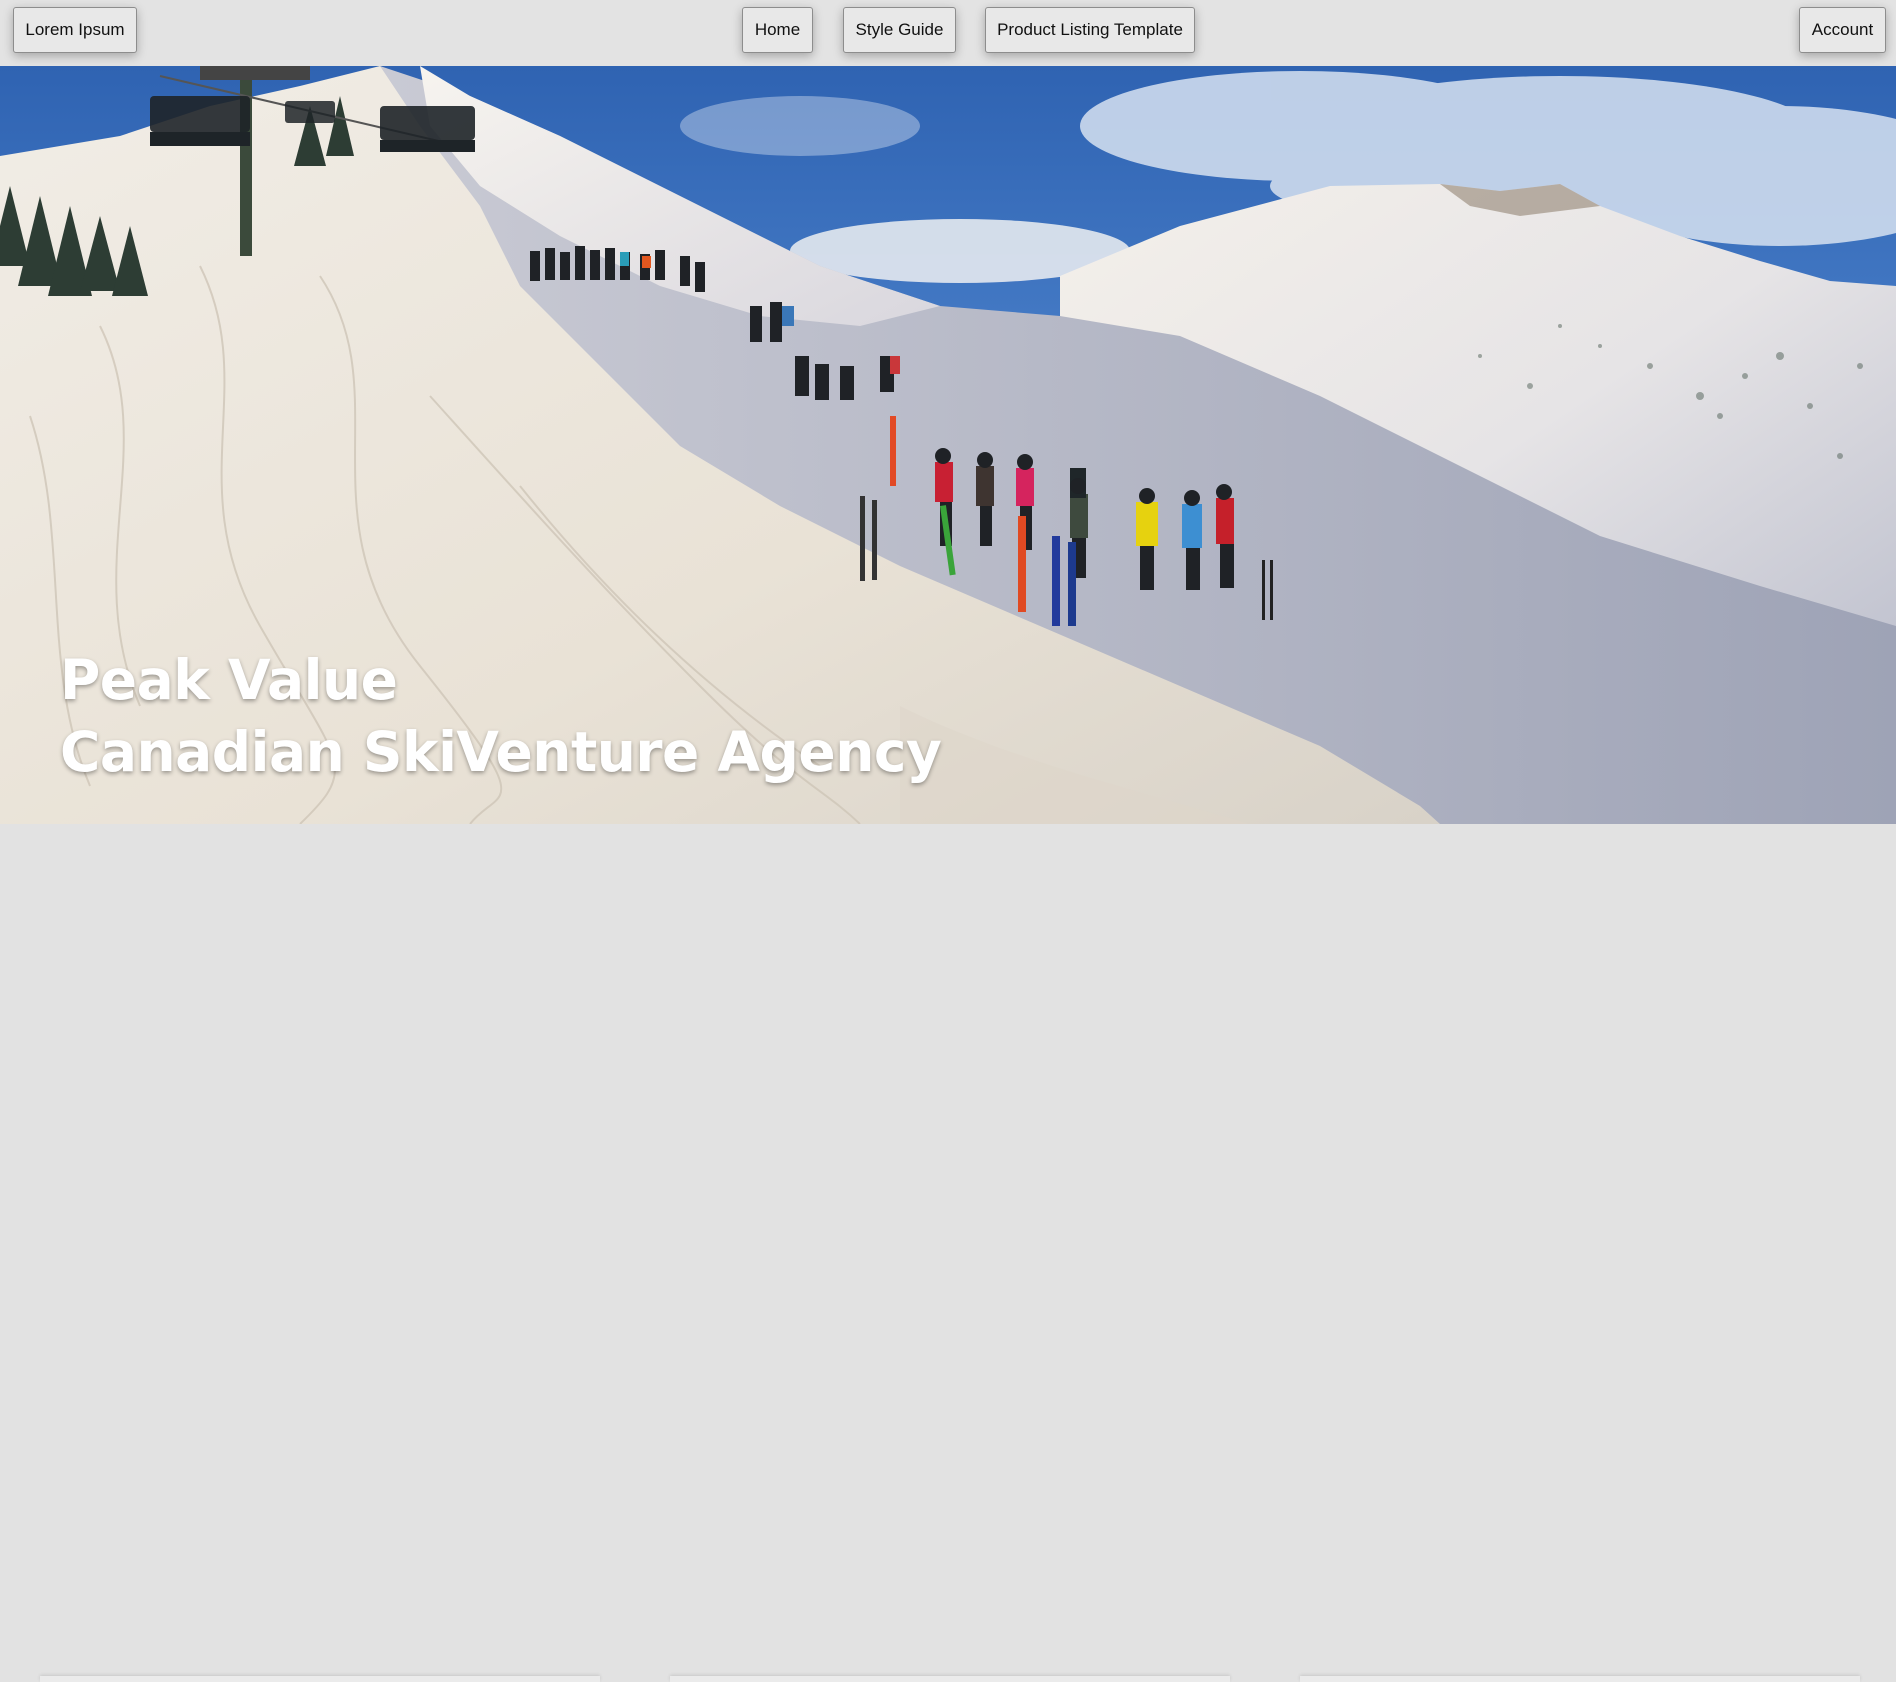 The image size is (1896, 1682). Describe the element at coordinates (1842, 30) in the screenshot. I see `account-button: Account` at that location.